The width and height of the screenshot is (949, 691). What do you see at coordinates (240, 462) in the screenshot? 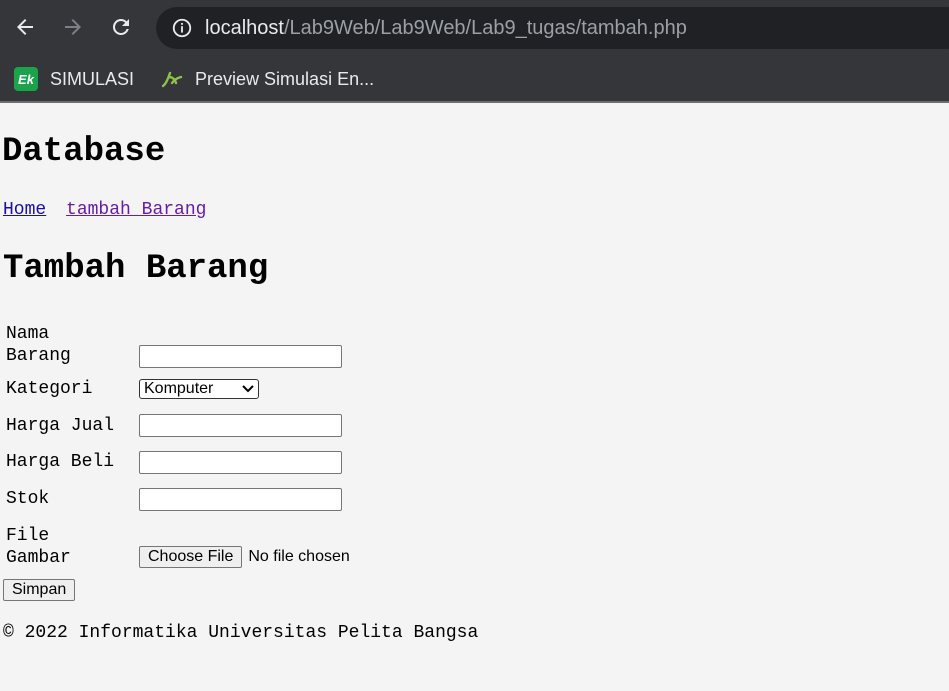
I see `harga-beli-input` at bounding box center [240, 462].